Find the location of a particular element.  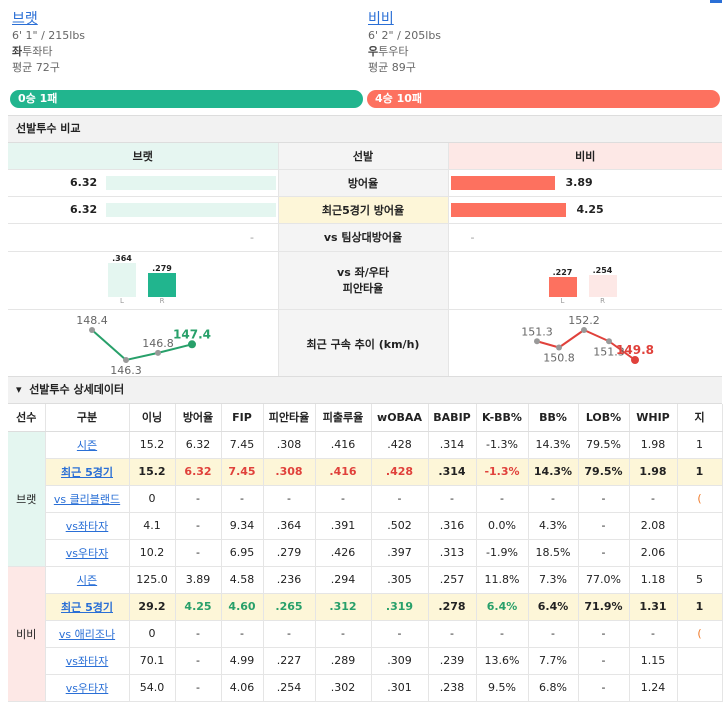

table-cell: .502 is located at coordinates (400, 526).